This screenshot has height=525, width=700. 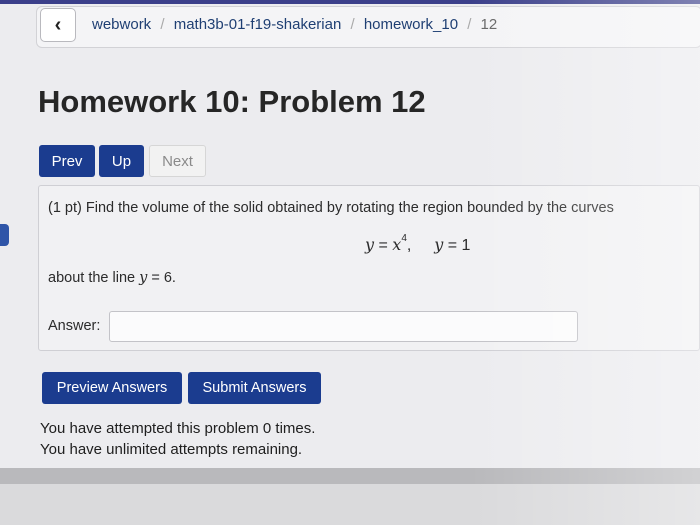 I want to click on answer-label: Answer:, so click(x=74, y=326).